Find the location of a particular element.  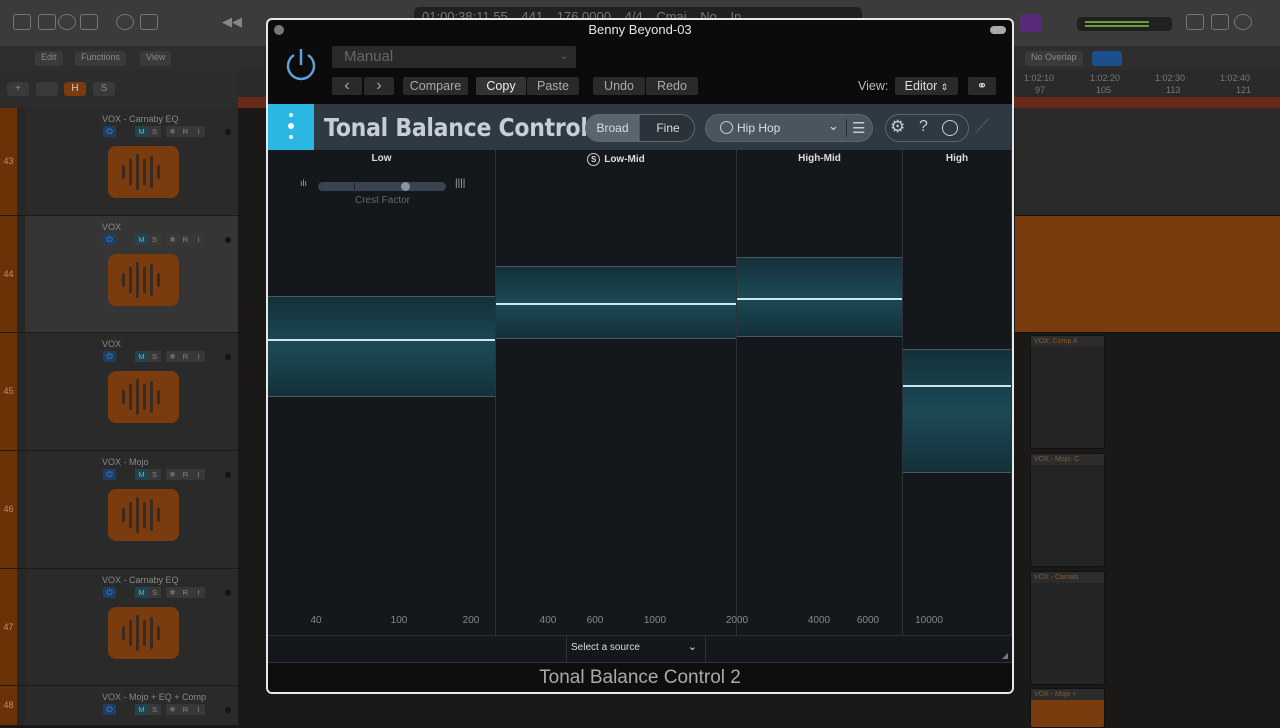

preset-select: Manual ⌄ is located at coordinates (454, 57).